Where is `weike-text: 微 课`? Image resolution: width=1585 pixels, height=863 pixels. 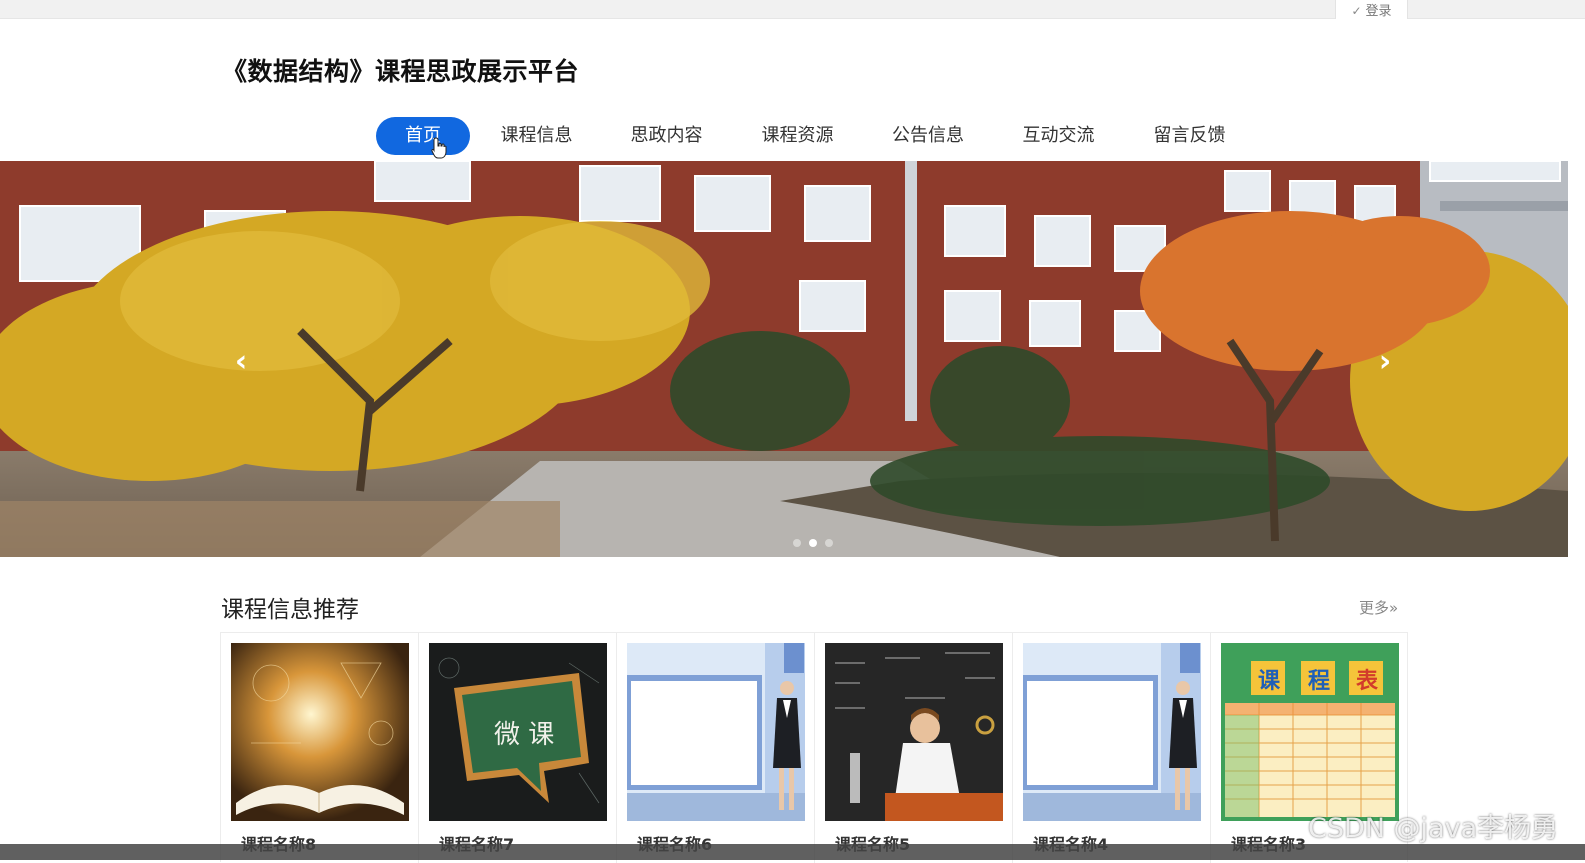 weike-text: 微 课 is located at coordinates (524, 735).